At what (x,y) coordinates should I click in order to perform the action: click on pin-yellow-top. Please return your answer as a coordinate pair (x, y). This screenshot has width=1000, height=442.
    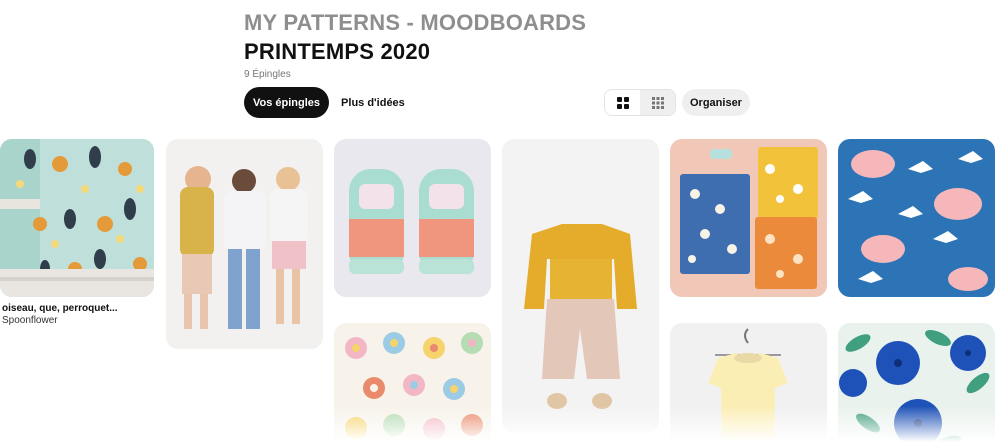
    Looking at the image, I should click on (748, 382).